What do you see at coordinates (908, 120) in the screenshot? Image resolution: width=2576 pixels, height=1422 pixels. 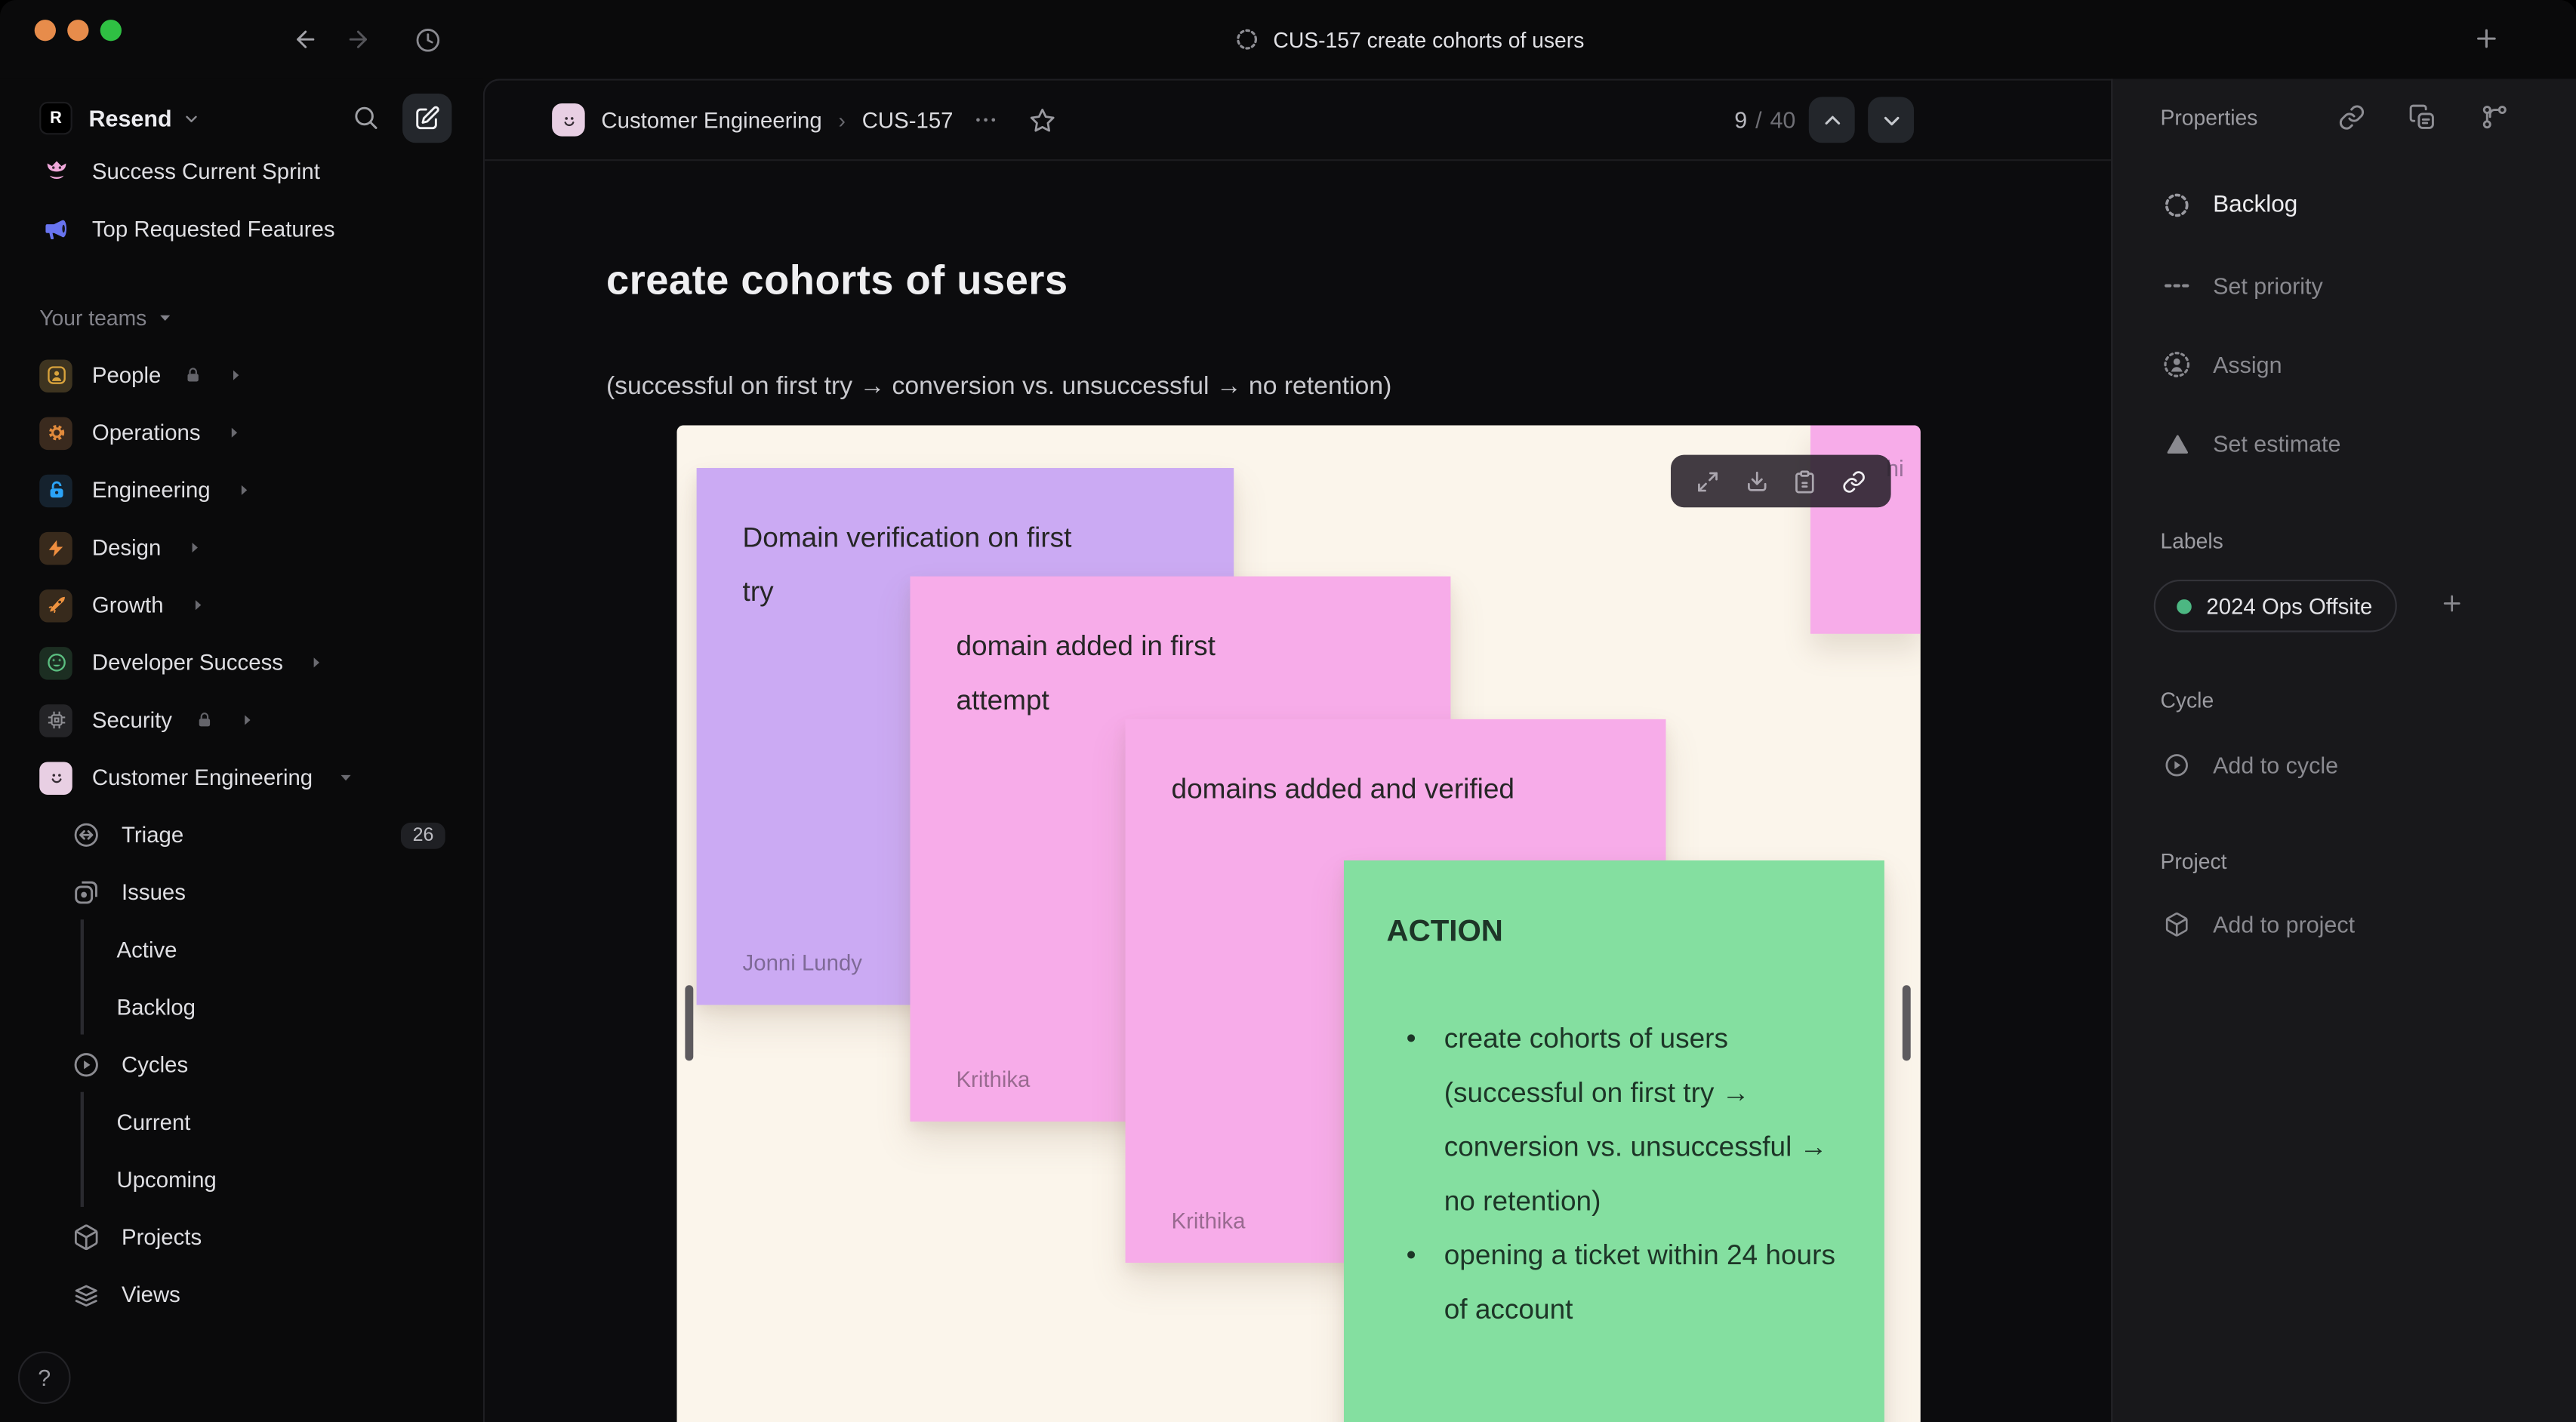 I see `breadcrumb-issue-id: CUS-157` at bounding box center [908, 120].